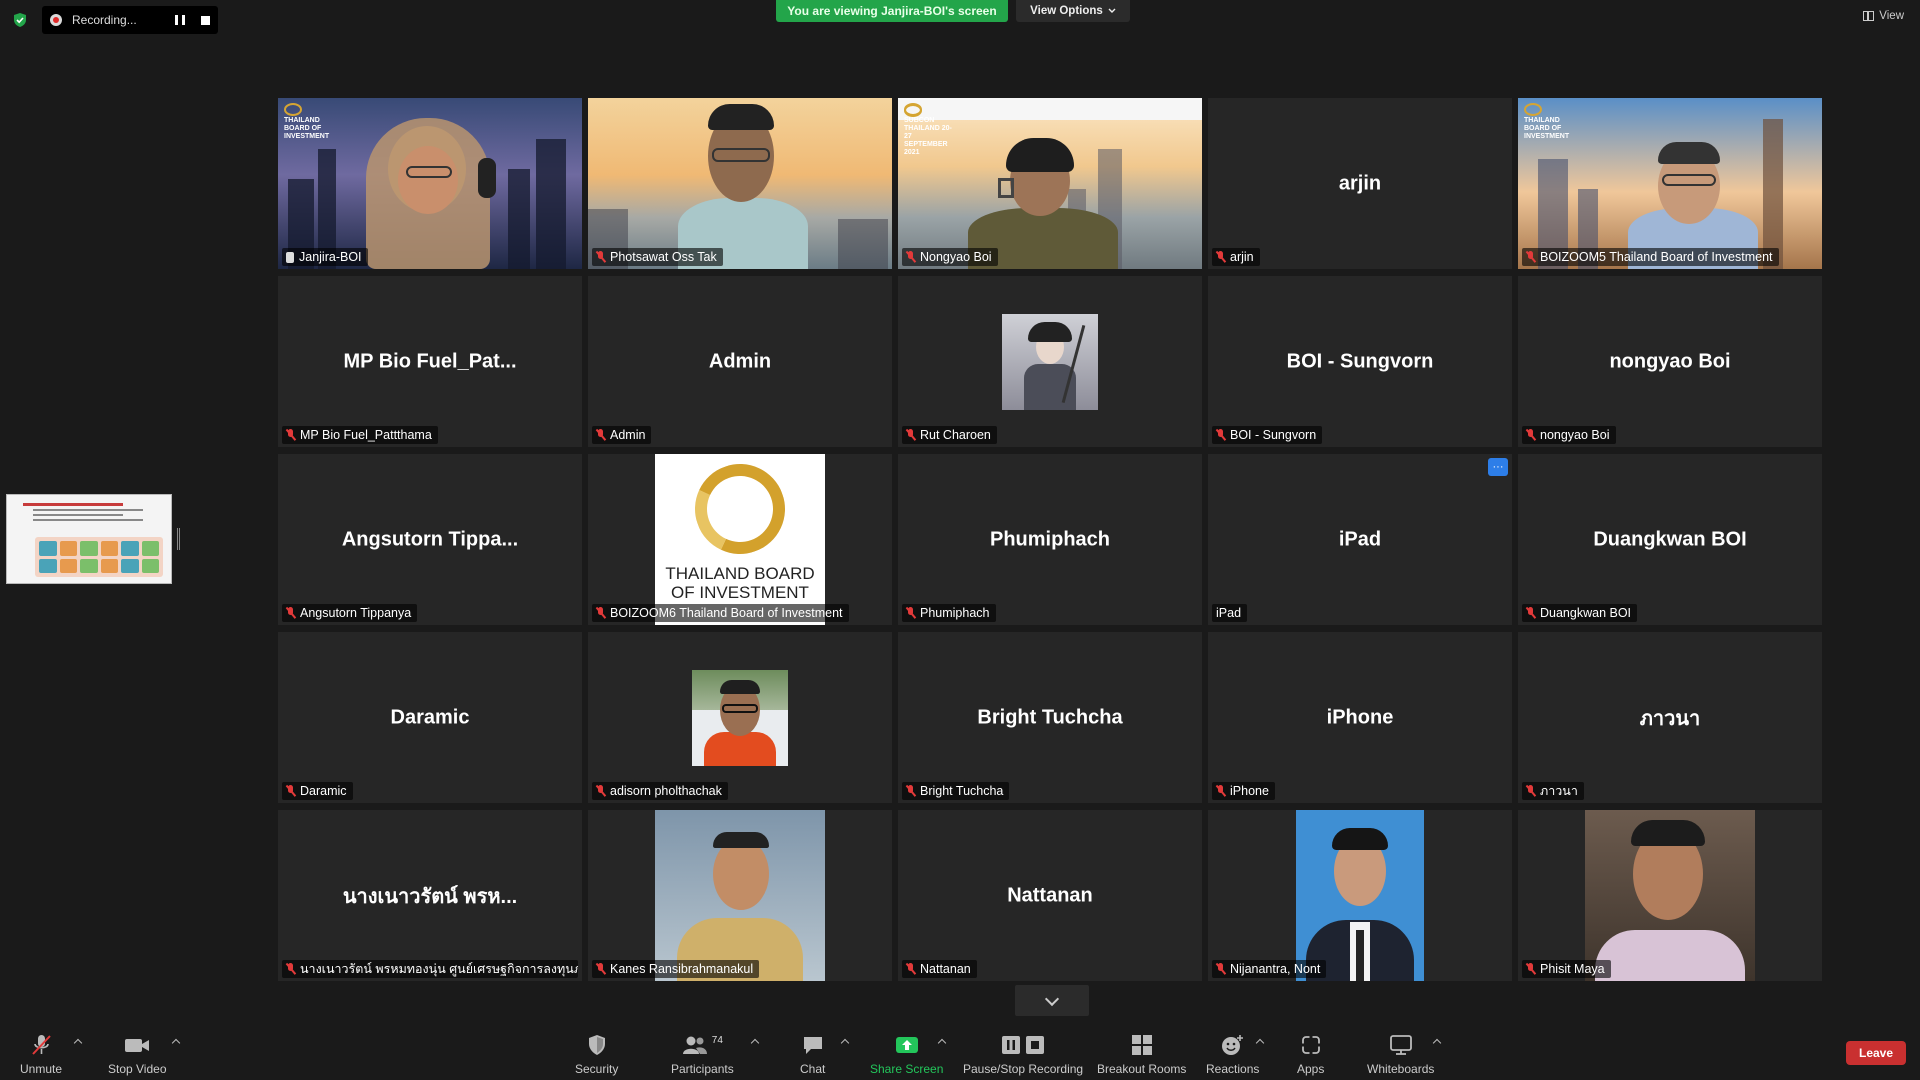 This screenshot has height=1080, width=1920. What do you see at coordinates (137, 1055) in the screenshot?
I see `stop-video-button: Stop Video` at bounding box center [137, 1055].